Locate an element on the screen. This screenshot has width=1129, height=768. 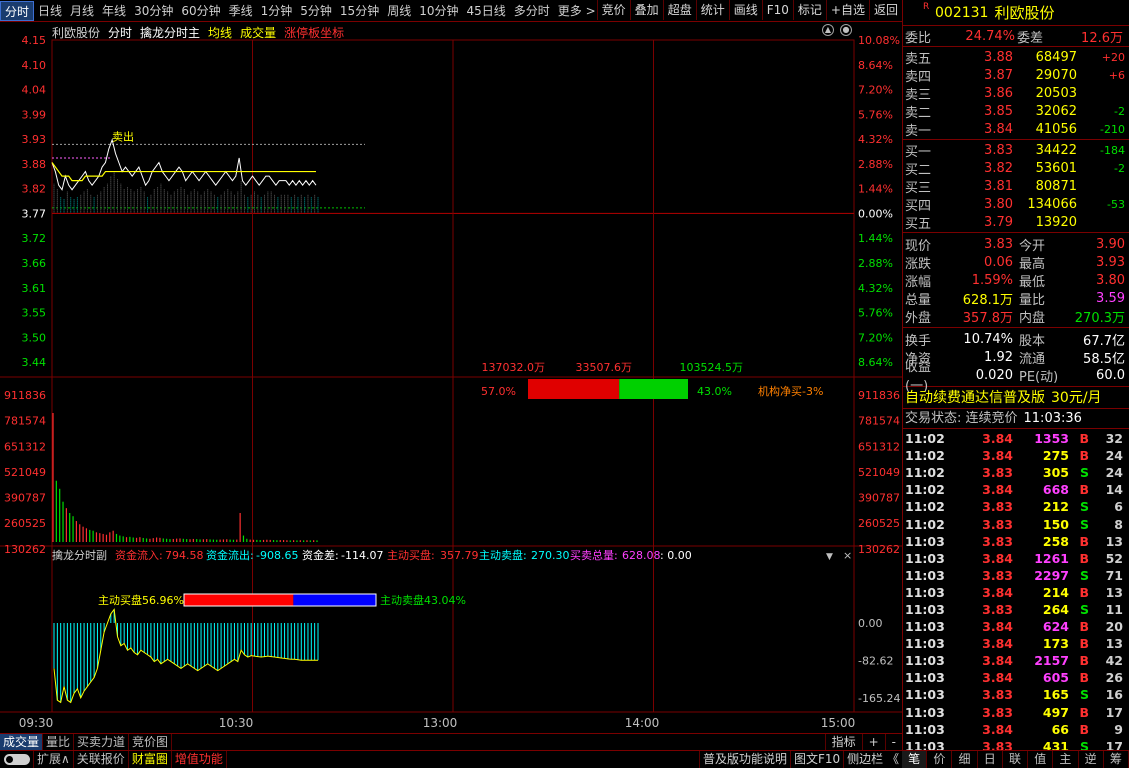
toolbar-button-8: 返回 is located at coordinates (885, 10).